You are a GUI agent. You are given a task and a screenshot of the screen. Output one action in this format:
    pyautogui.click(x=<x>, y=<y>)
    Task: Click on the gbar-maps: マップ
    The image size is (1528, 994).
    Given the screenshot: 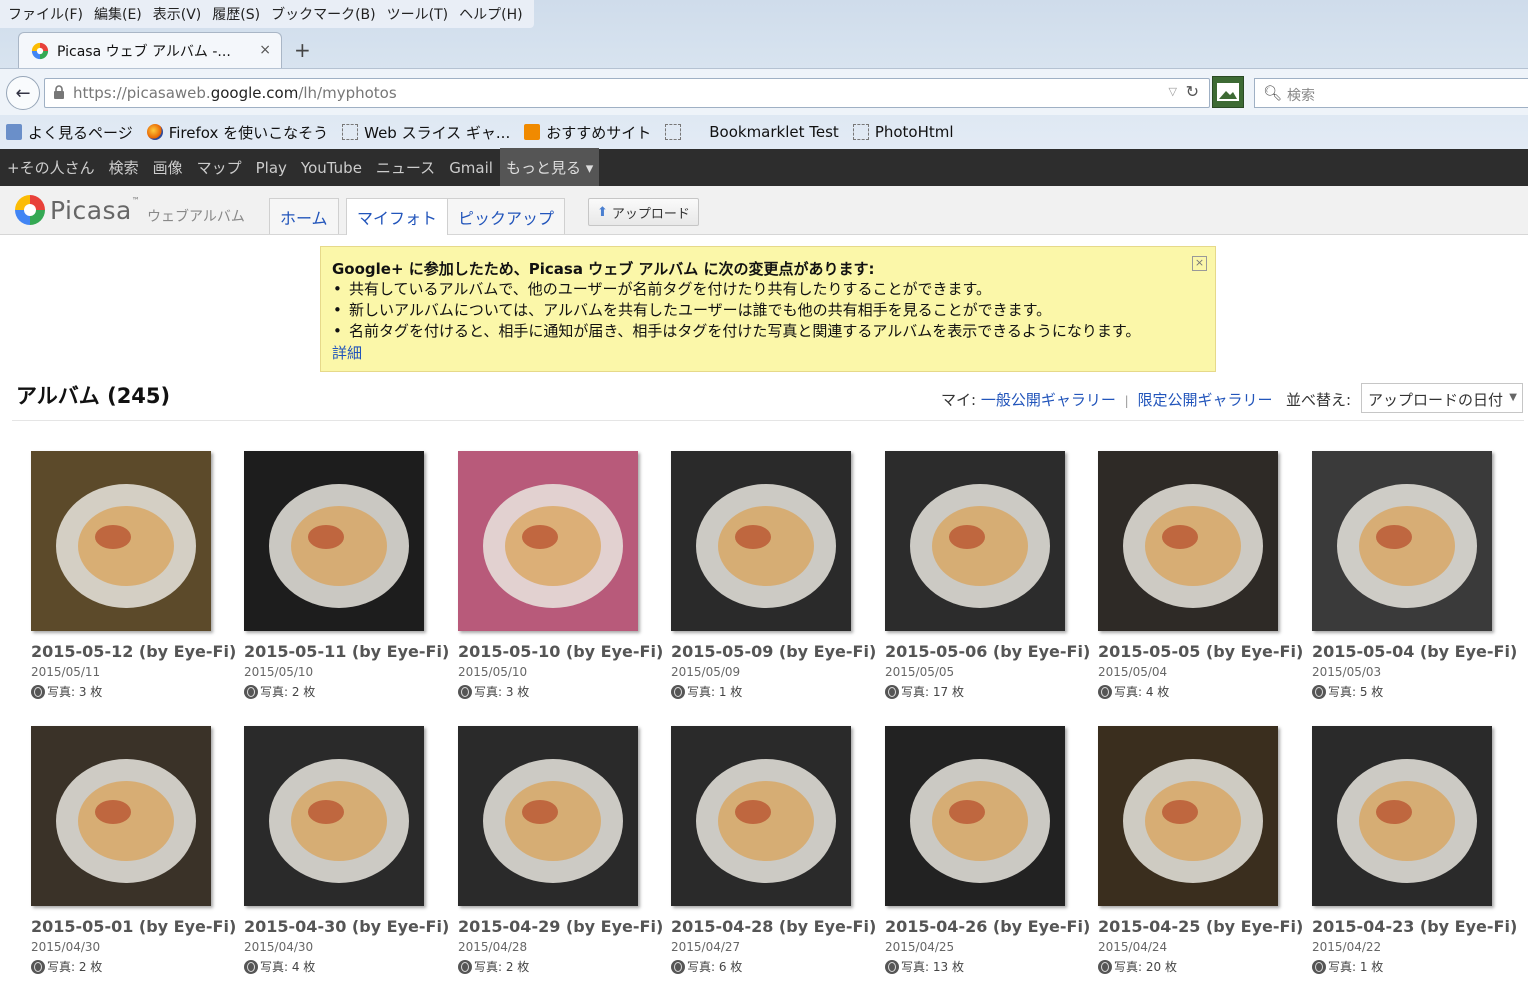 What is the action you would take?
    pyautogui.click(x=219, y=167)
    